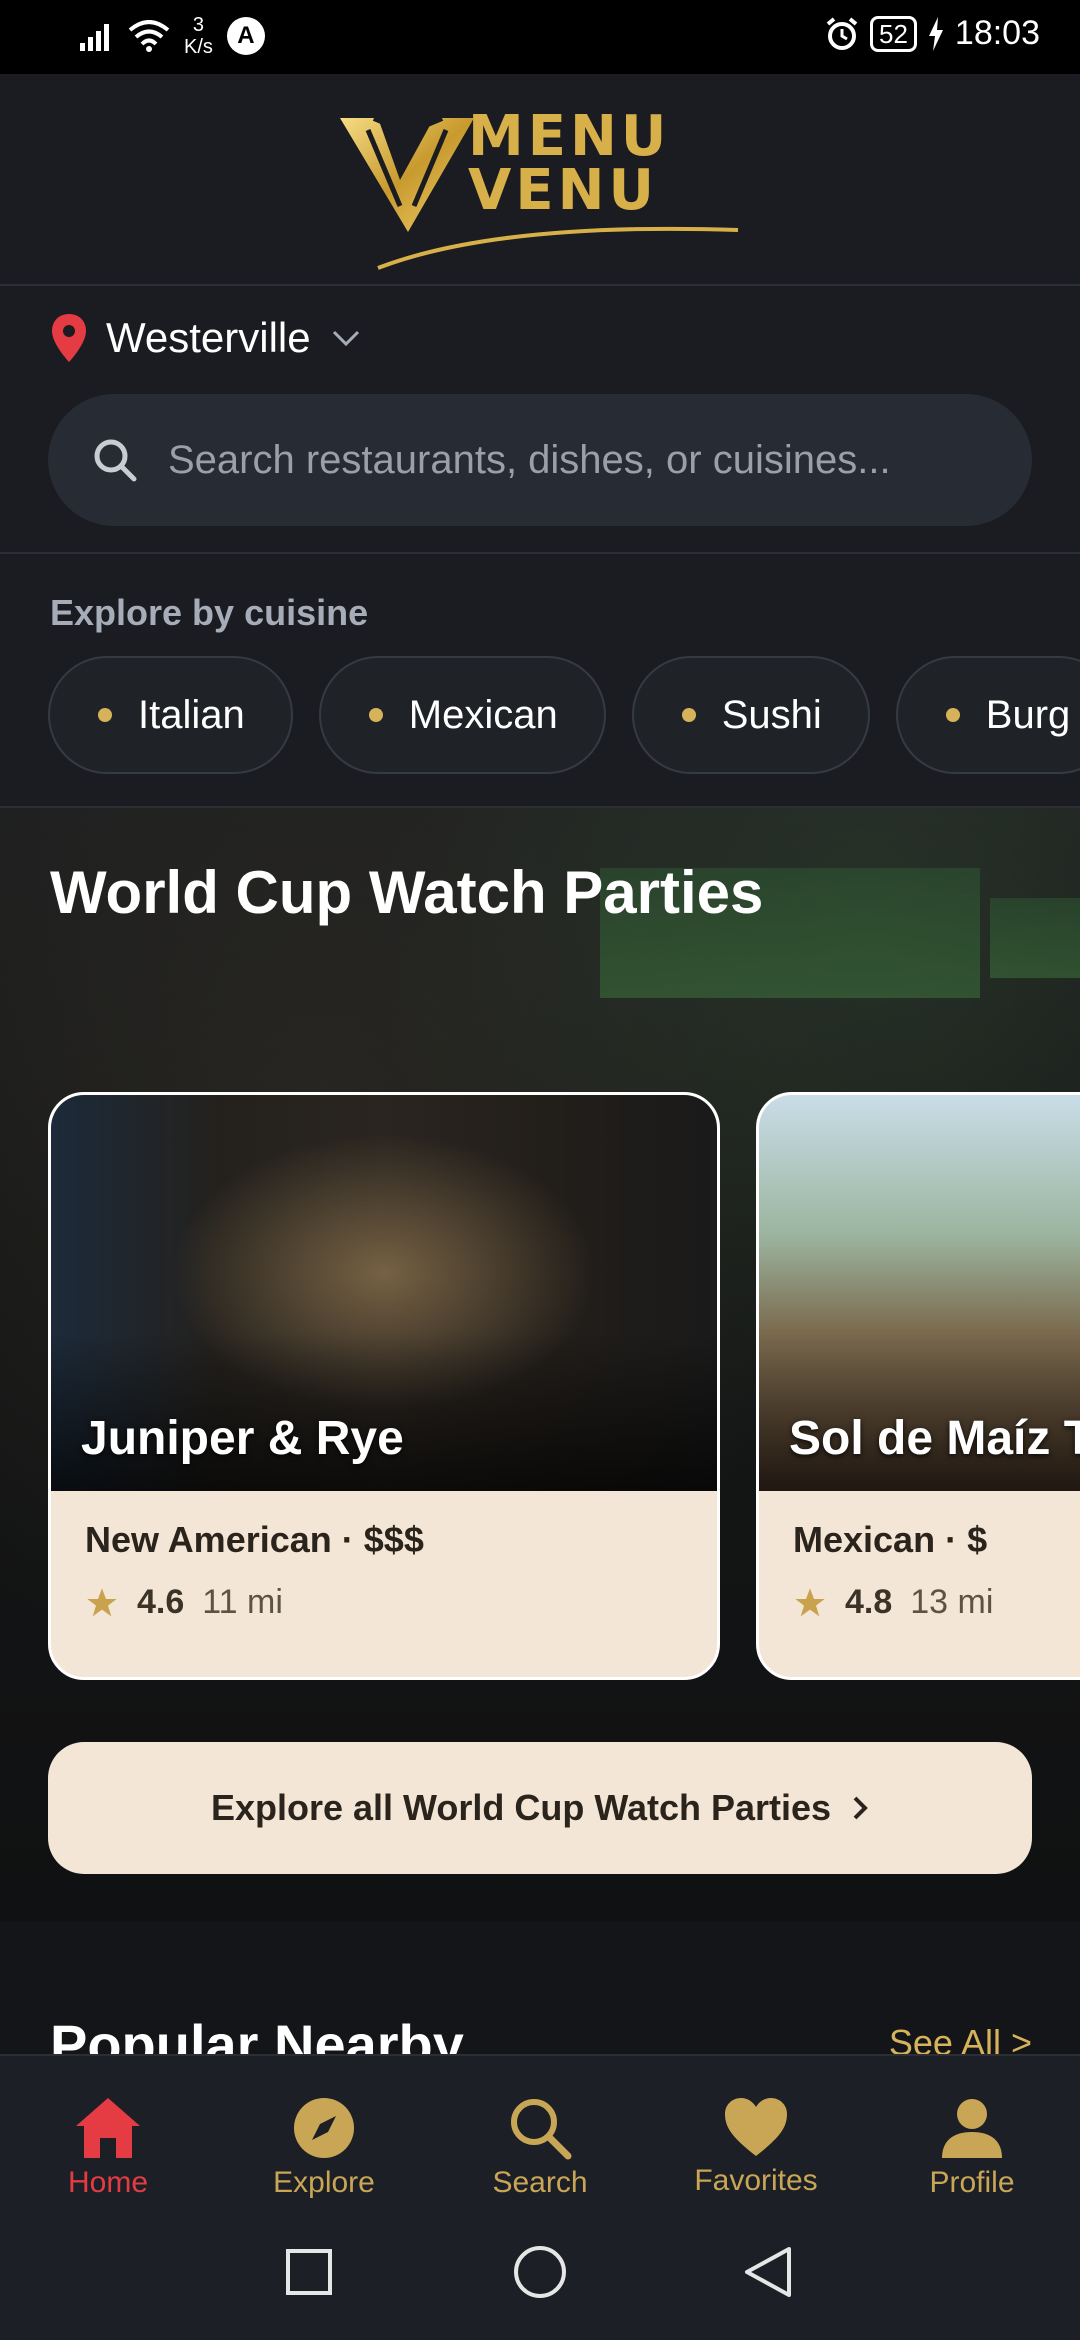 This screenshot has width=1080, height=2340. Describe the element at coordinates (864, 1539) in the screenshot. I see `restaurant-cuisine: Mexican` at that location.